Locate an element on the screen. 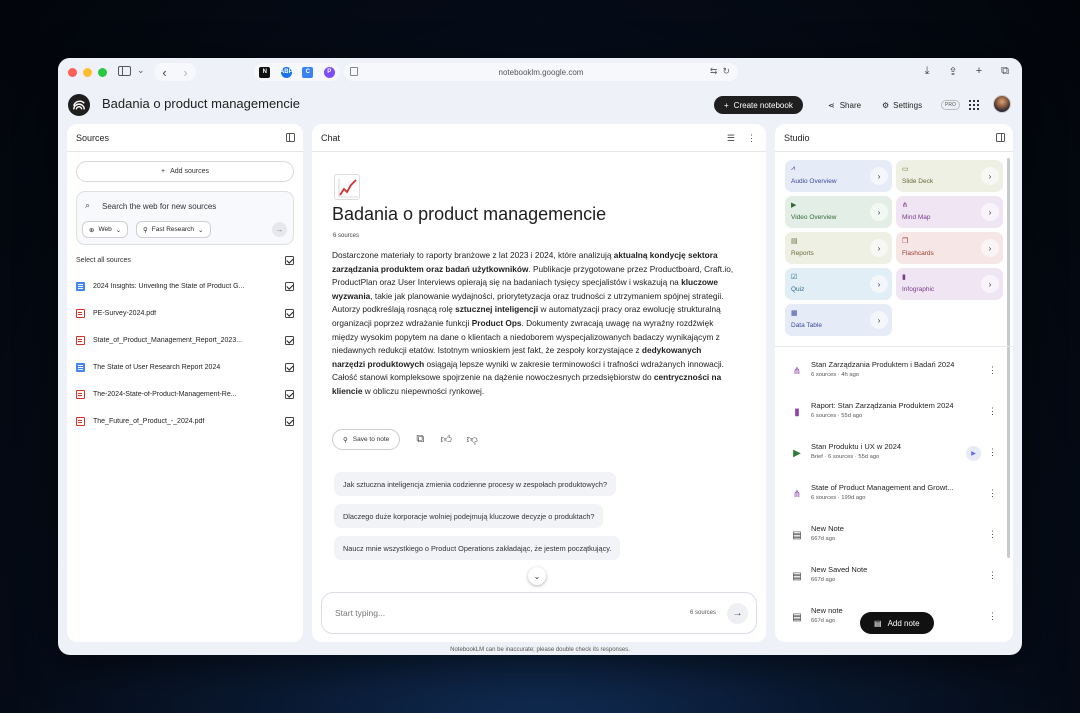 This screenshot has width=1080, height=713. studio-tile-data-table: ▦ Data Table › is located at coordinates (838, 320).